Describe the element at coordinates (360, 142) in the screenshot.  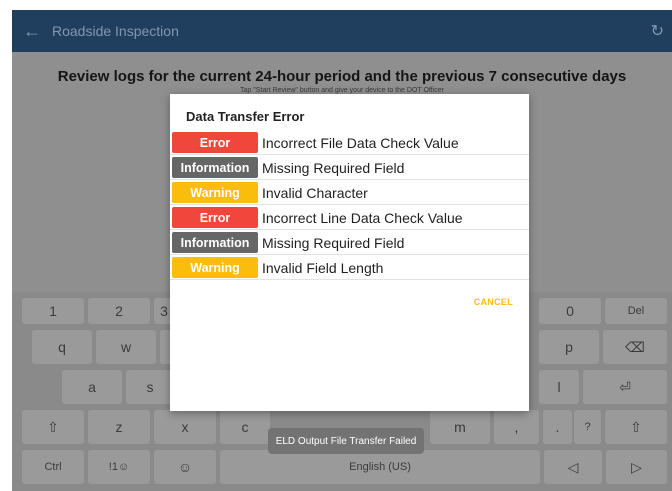
I see `error-message: Incorrect File Data Check Value` at that location.